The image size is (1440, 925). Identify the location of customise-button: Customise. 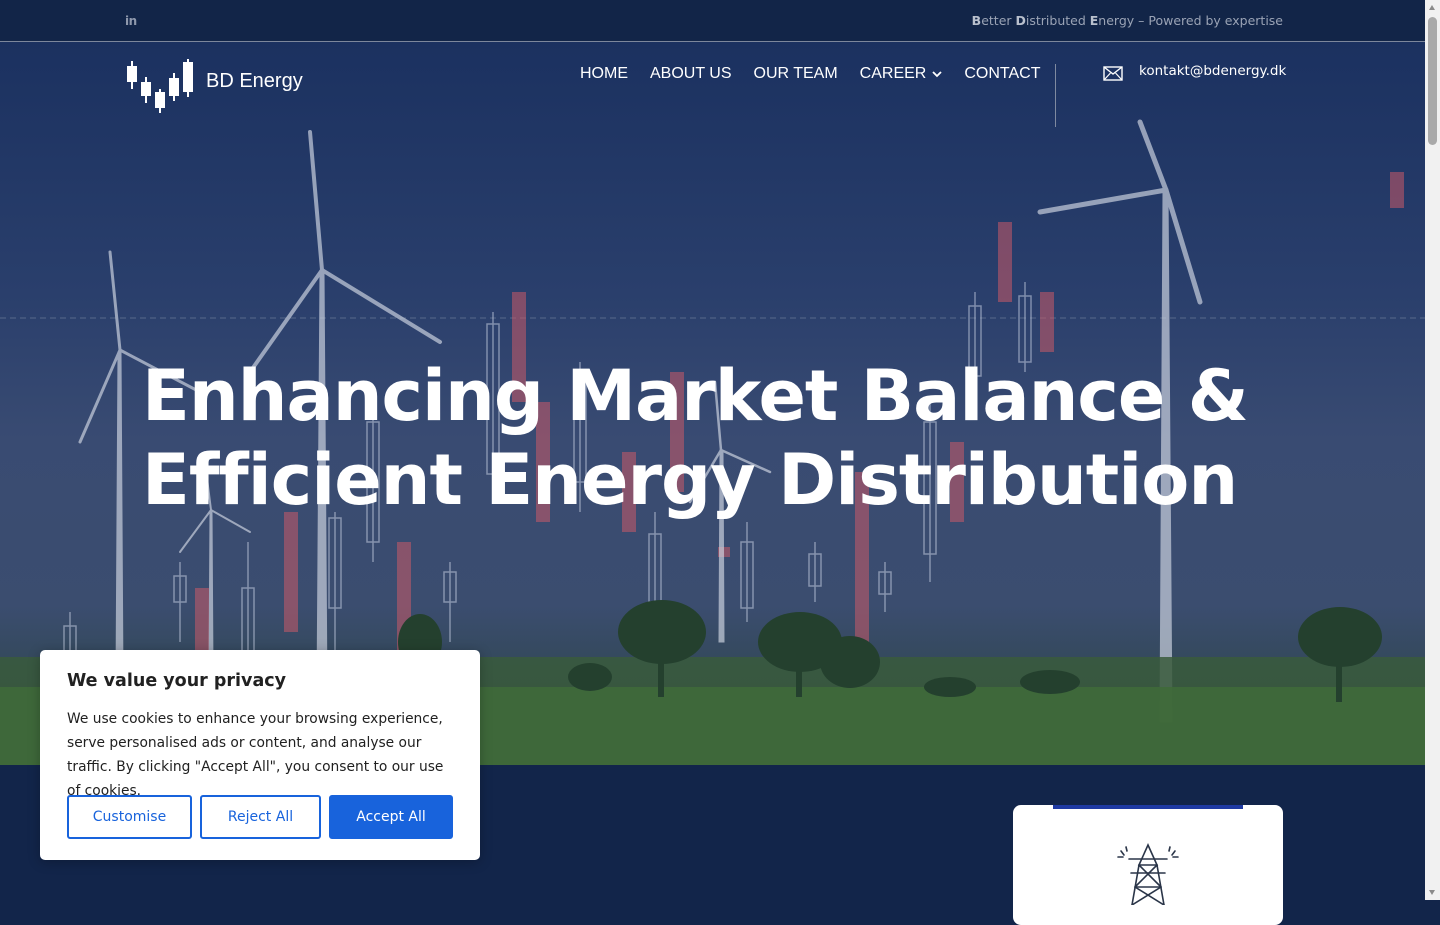
(129, 817).